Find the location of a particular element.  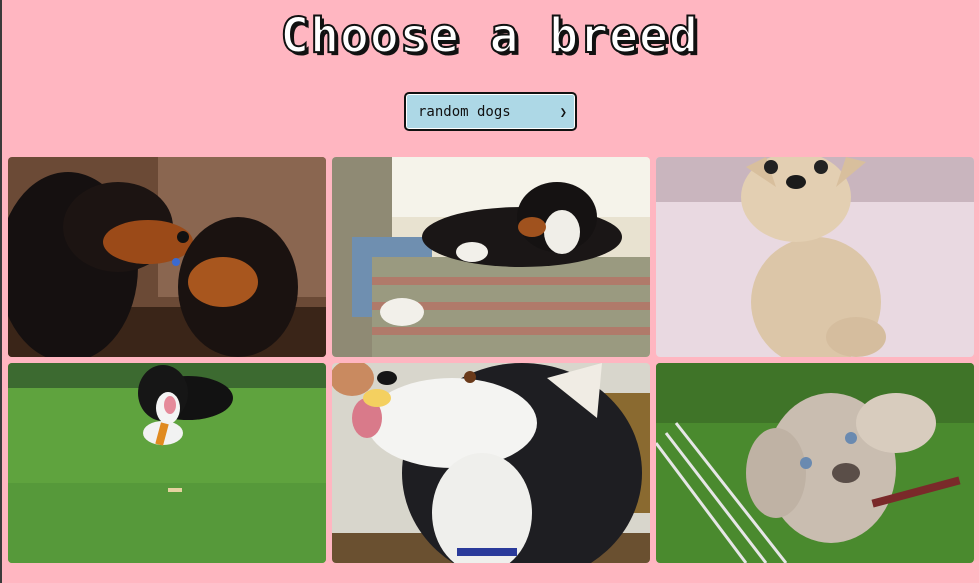

breed-select: random dogs ❯ is located at coordinates (490, 111).